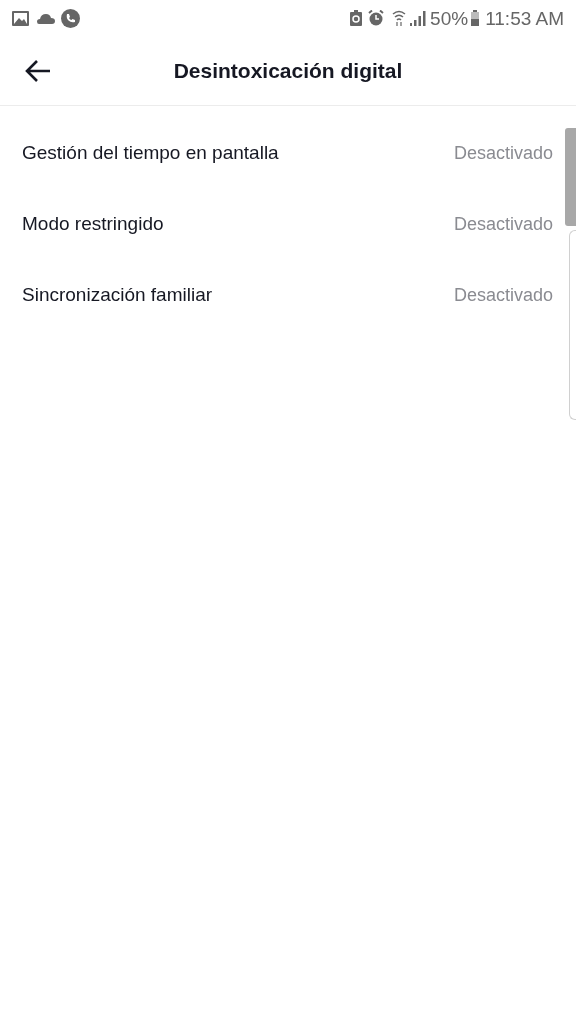 Image resolution: width=576 pixels, height=1024 pixels. Describe the element at coordinates (524, 18) in the screenshot. I see `clock-time: 11:53 AM` at that location.